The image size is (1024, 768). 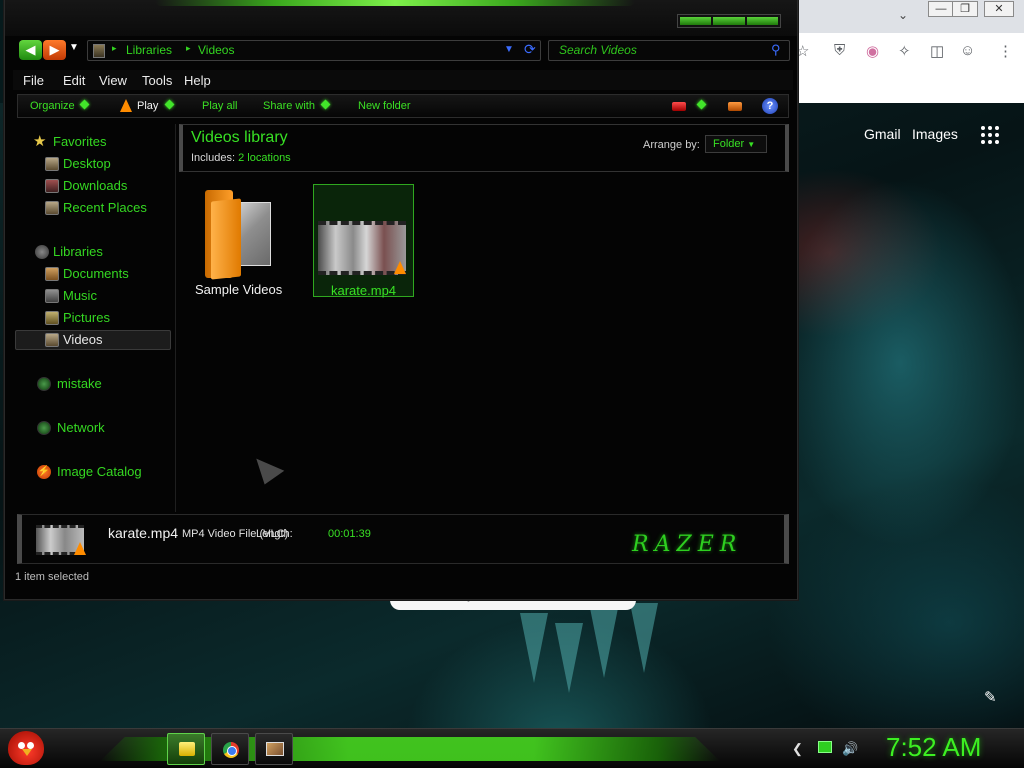 What do you see at coordinates (44, 472) in the screenshot?
I see `image-catalog-icon: ⚡` at bounding box center [44, 472].